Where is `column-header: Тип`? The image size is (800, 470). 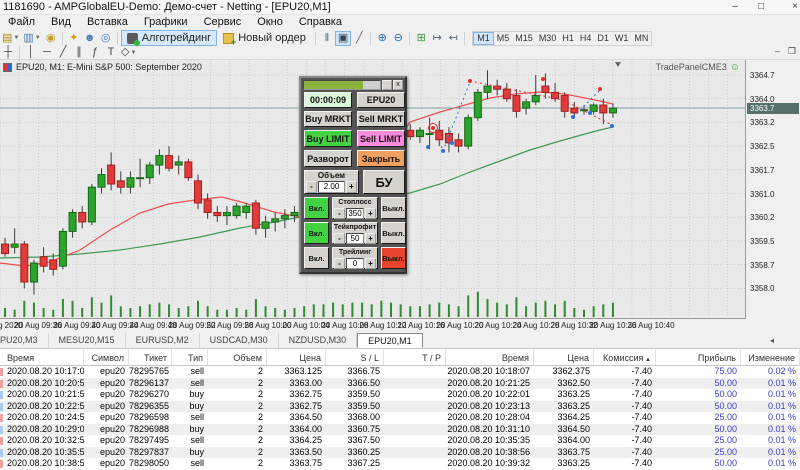 column-header: Тип is located at coordinates (190, 357).